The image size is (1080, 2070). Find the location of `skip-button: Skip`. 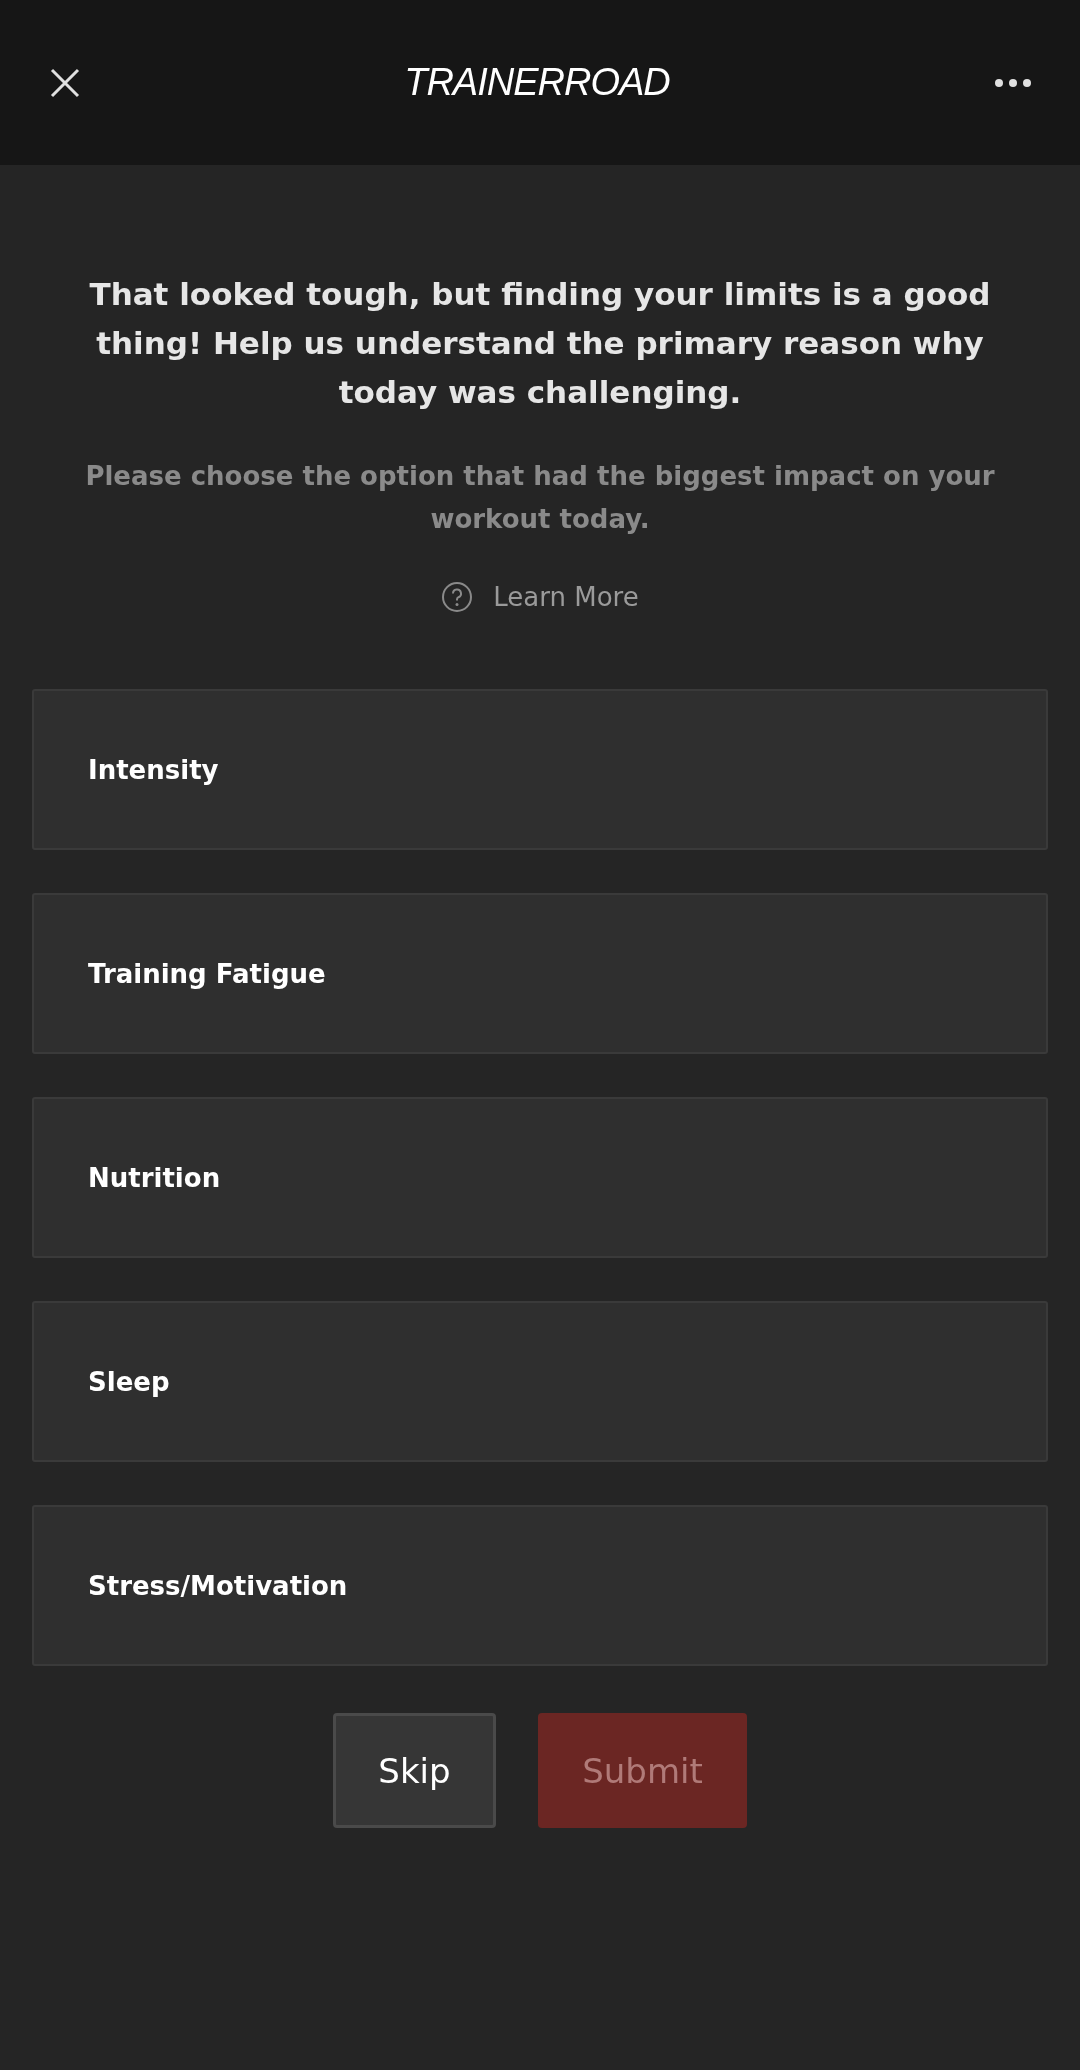

skip-button: Skip is located at coordinates (414, 1770).